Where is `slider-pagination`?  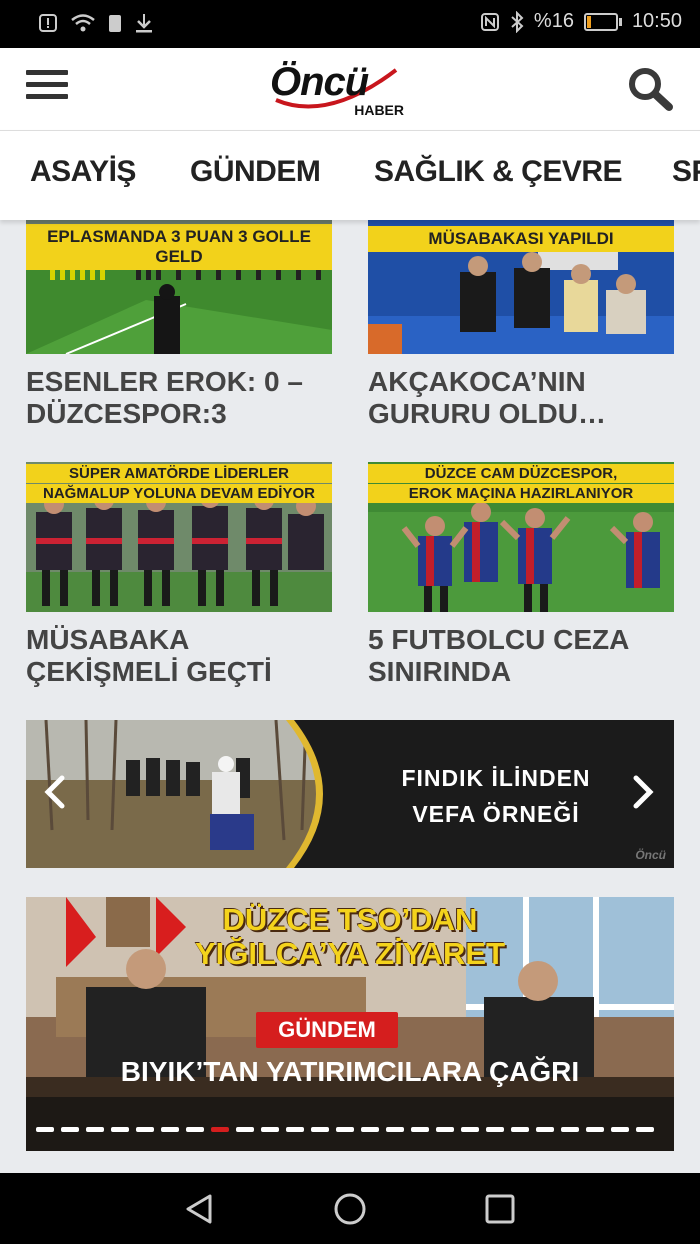
slider-pagination is located at coordinates (345, 1129).